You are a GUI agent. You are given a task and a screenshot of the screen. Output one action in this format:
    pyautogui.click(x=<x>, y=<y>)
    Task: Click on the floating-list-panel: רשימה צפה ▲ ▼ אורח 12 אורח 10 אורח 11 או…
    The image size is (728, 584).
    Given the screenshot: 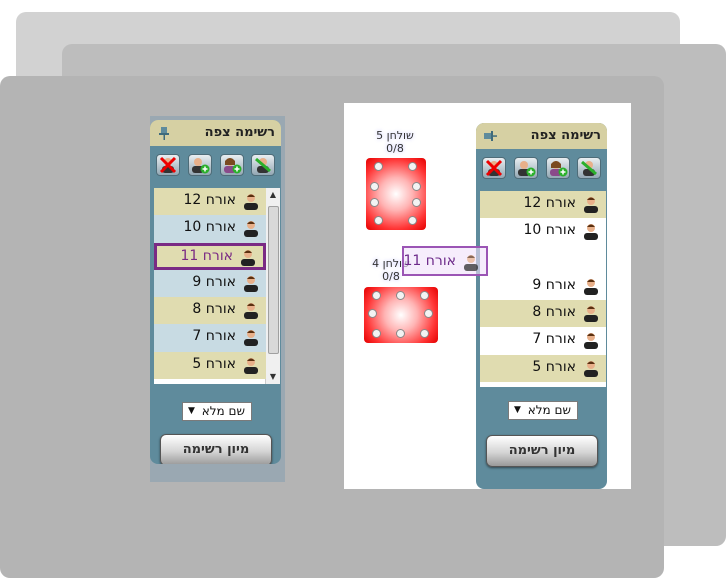 What is the action you would take?
    pyautogui.click(x=215, y=292)
    